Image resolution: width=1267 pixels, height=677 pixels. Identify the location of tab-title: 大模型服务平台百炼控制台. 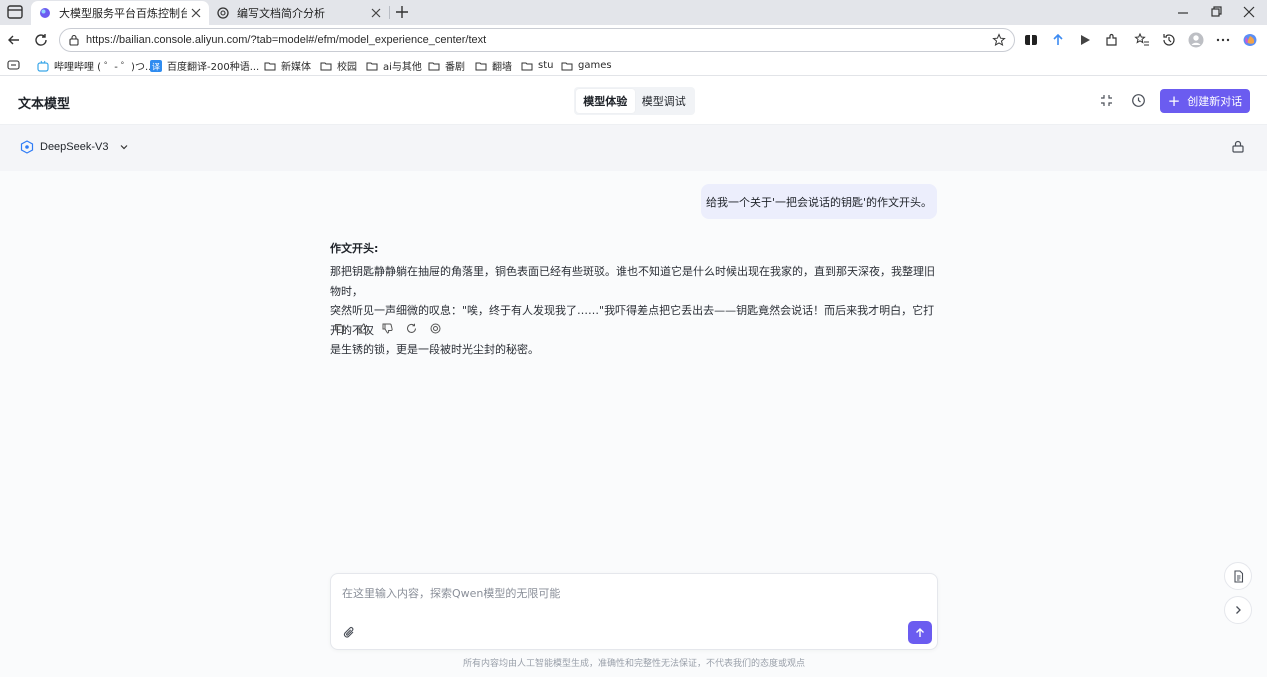
(123, 13).